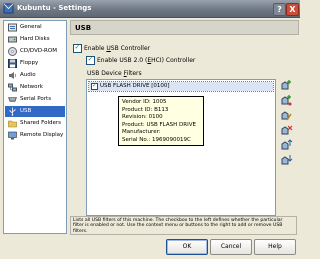  I want to click on sidebar-item-network: Network, so click(35, 87).